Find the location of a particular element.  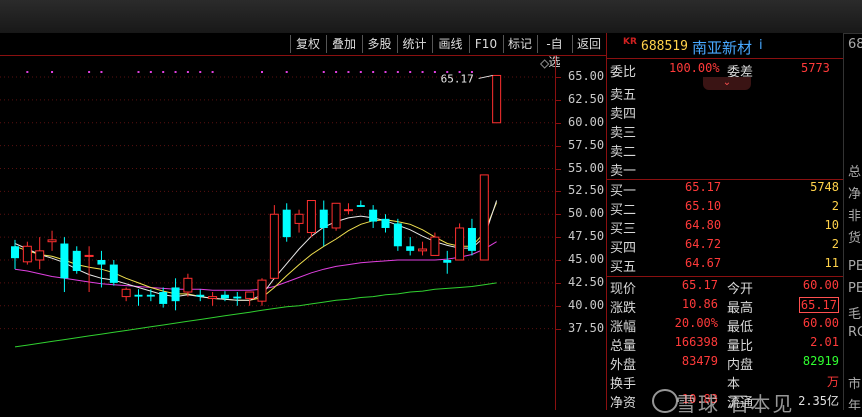

stock-header: KR 688519 南亚新材 i is located at coordinates (725, 46).